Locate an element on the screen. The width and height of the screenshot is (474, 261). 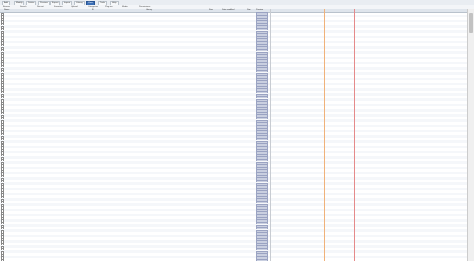
scrollbar-thumb is located at coordinates (471, 23).